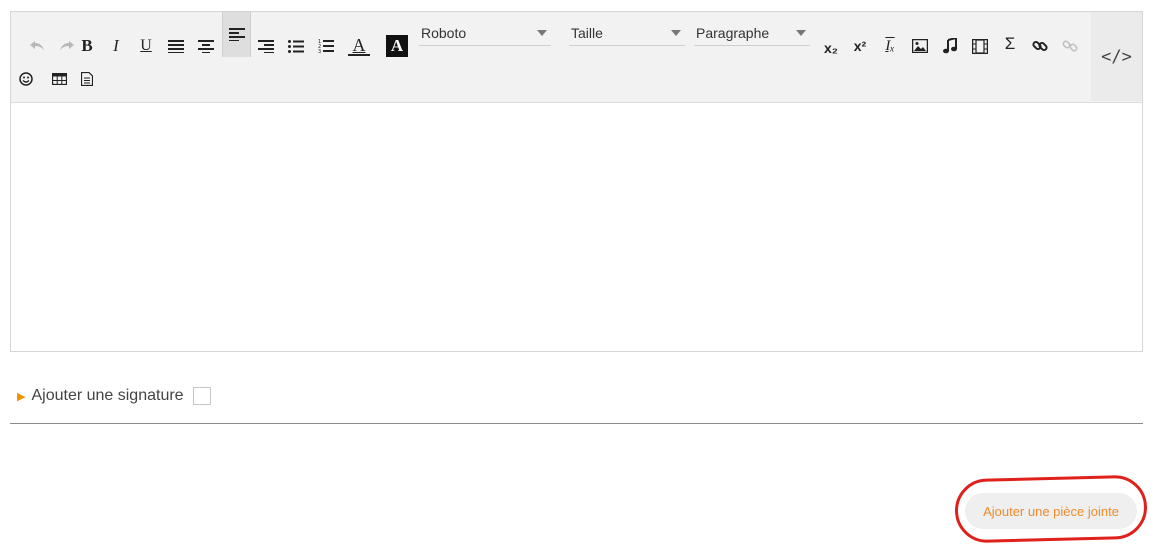 Image resolution: width=1158 pixels, height=545 pixels. What do you see at coordinates (831, 48) in the screenshot?
I see `subscript-button: x₂` at bounding box center [831, 48].